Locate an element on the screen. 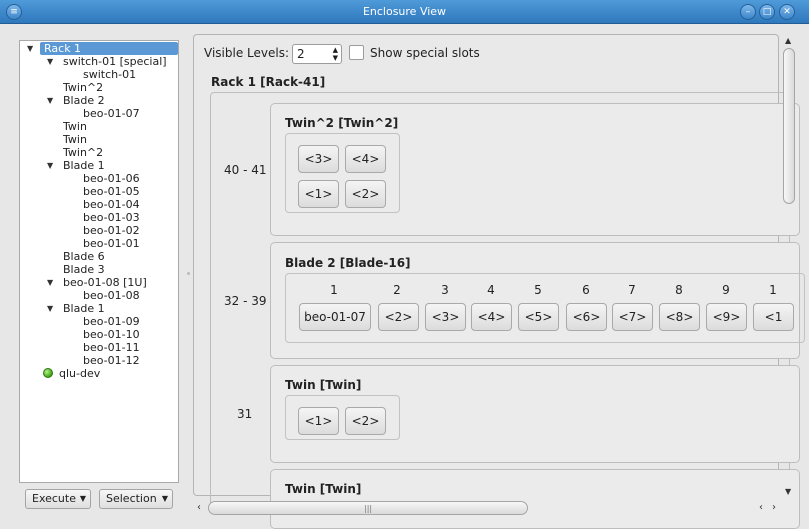  column-label: 7 is located at coordinates (632, 290).